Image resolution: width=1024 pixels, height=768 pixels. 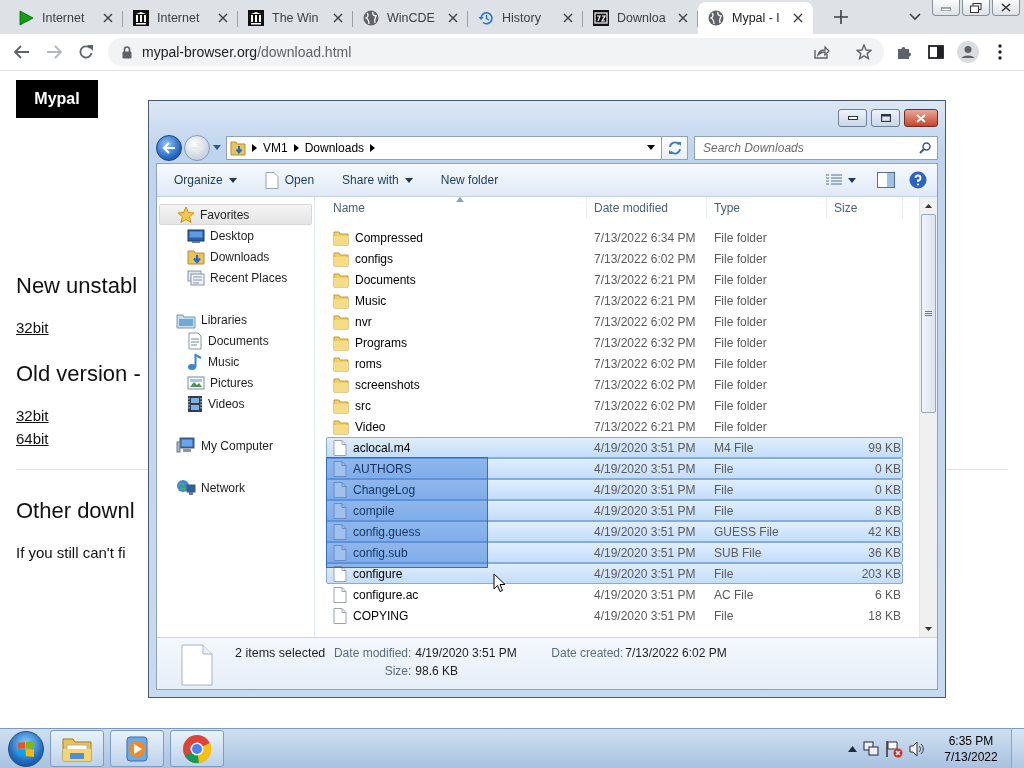 I want to click on nav-item: My Computer, so click(x=235, y=445).